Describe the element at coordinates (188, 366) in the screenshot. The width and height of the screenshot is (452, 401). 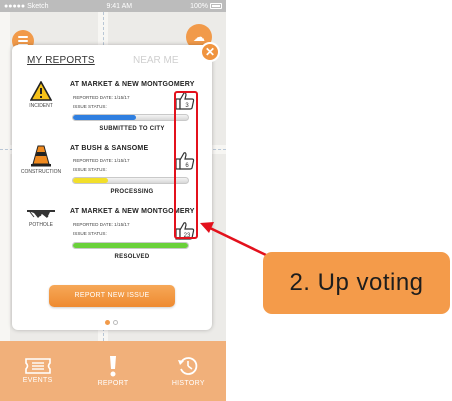
I see `history-icon` at that location.